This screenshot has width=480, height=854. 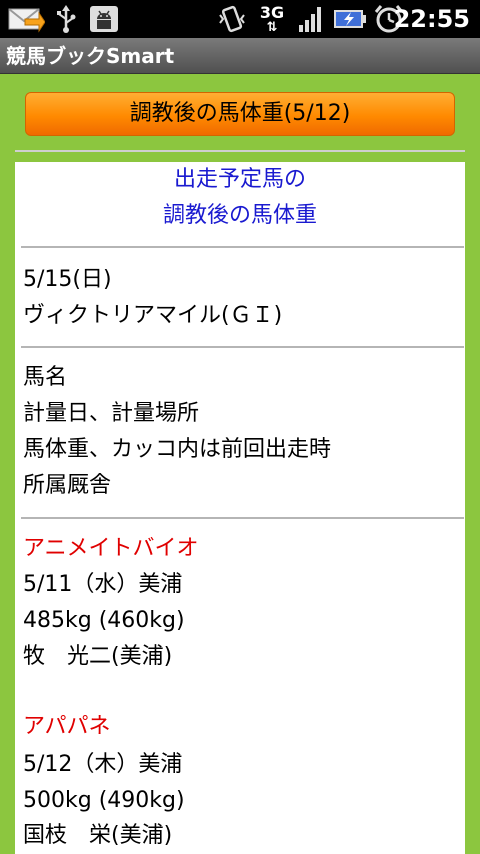 I want to click on usb-debugging-icon, so click(x=104, y=19).